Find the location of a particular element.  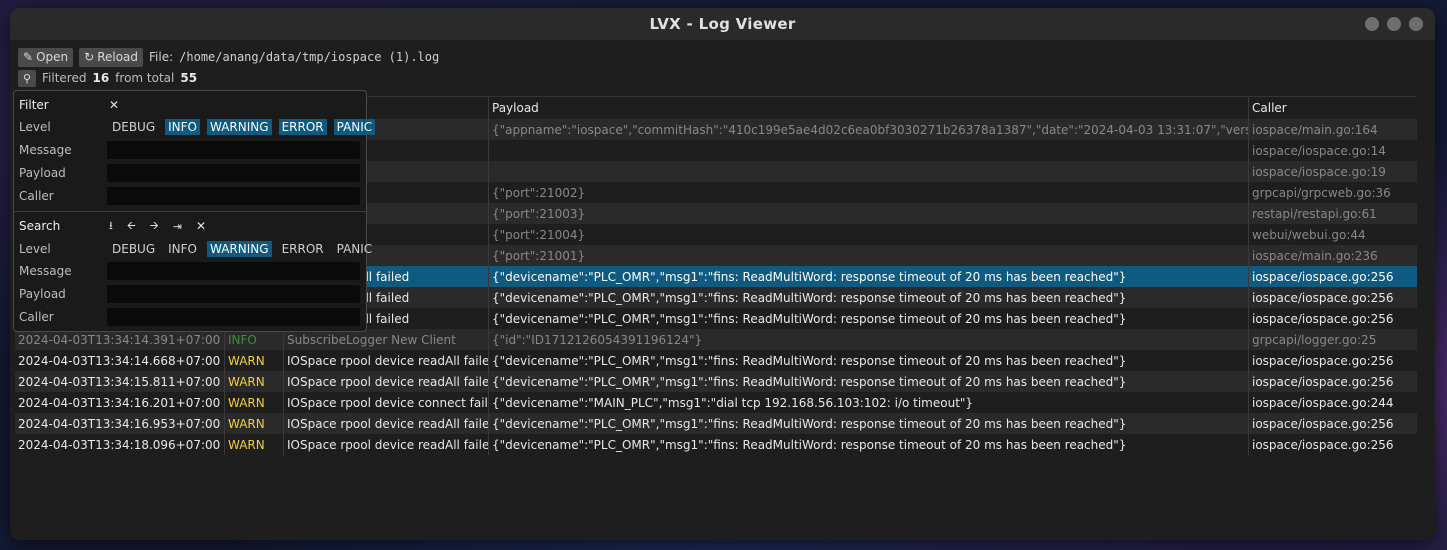

filtered-label: Filtered is located at coordinates (64, 78).